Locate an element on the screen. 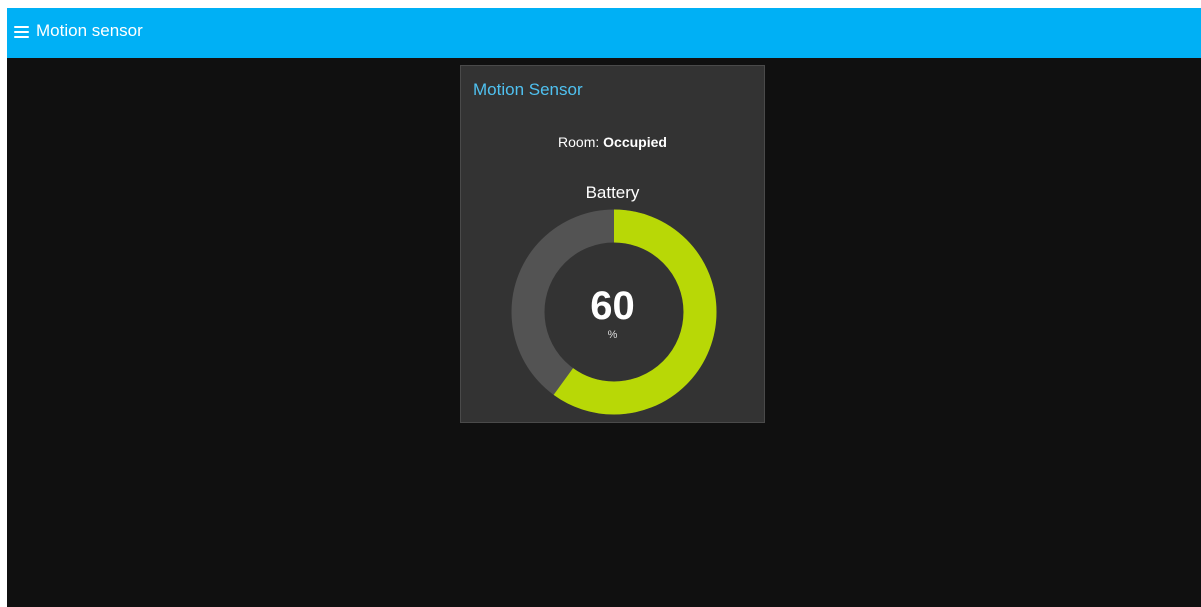 The image size is (1201, 607). top-bar: Motion sensor is located at coordinates (604, 33).